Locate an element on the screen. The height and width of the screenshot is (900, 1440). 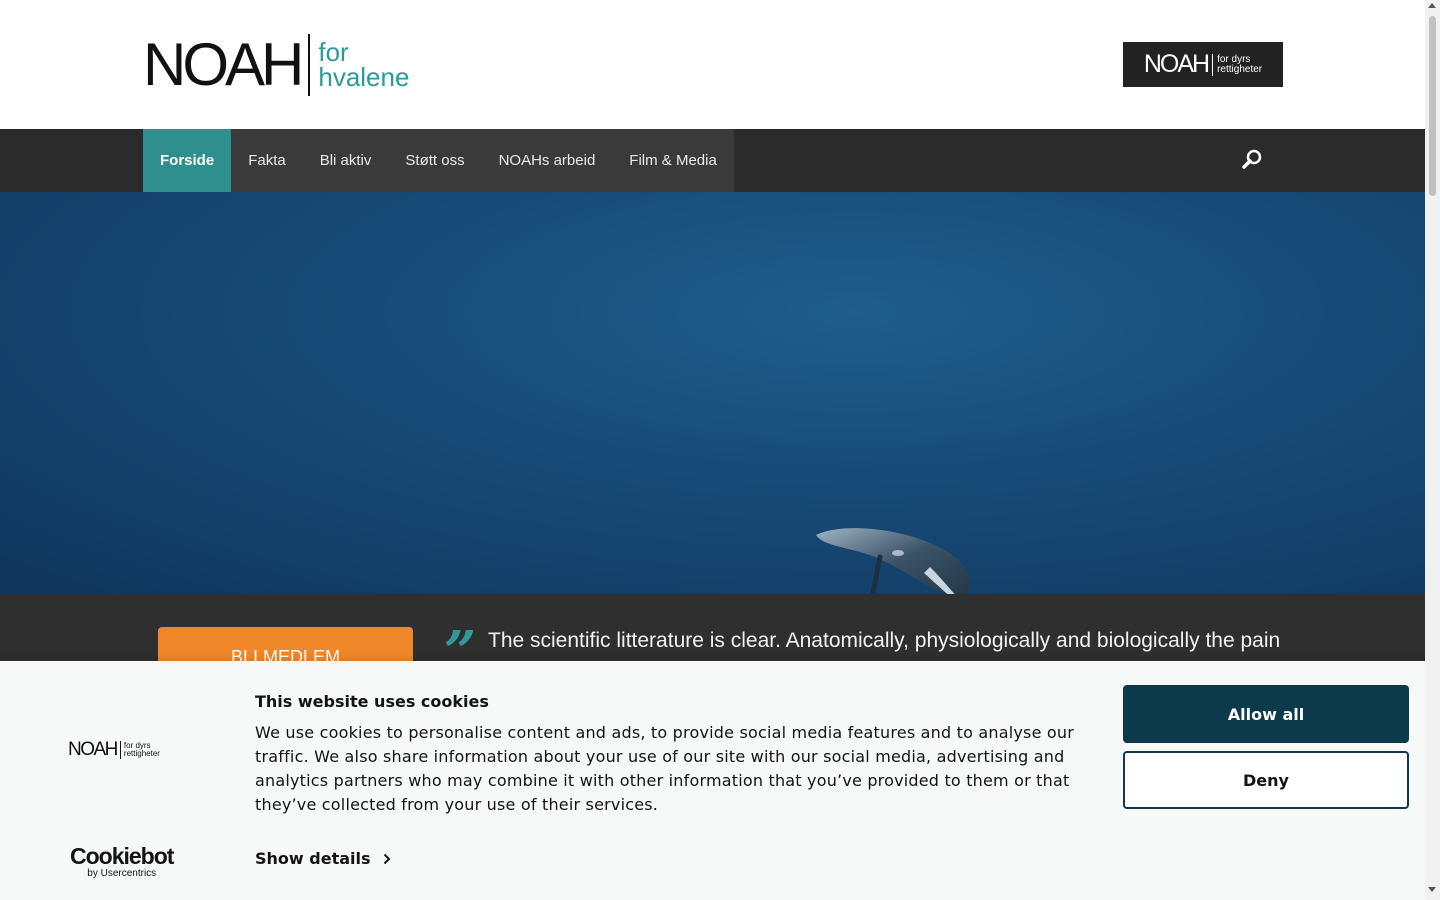
nav-item-forside: Forside is located at coordinates (187, 160).